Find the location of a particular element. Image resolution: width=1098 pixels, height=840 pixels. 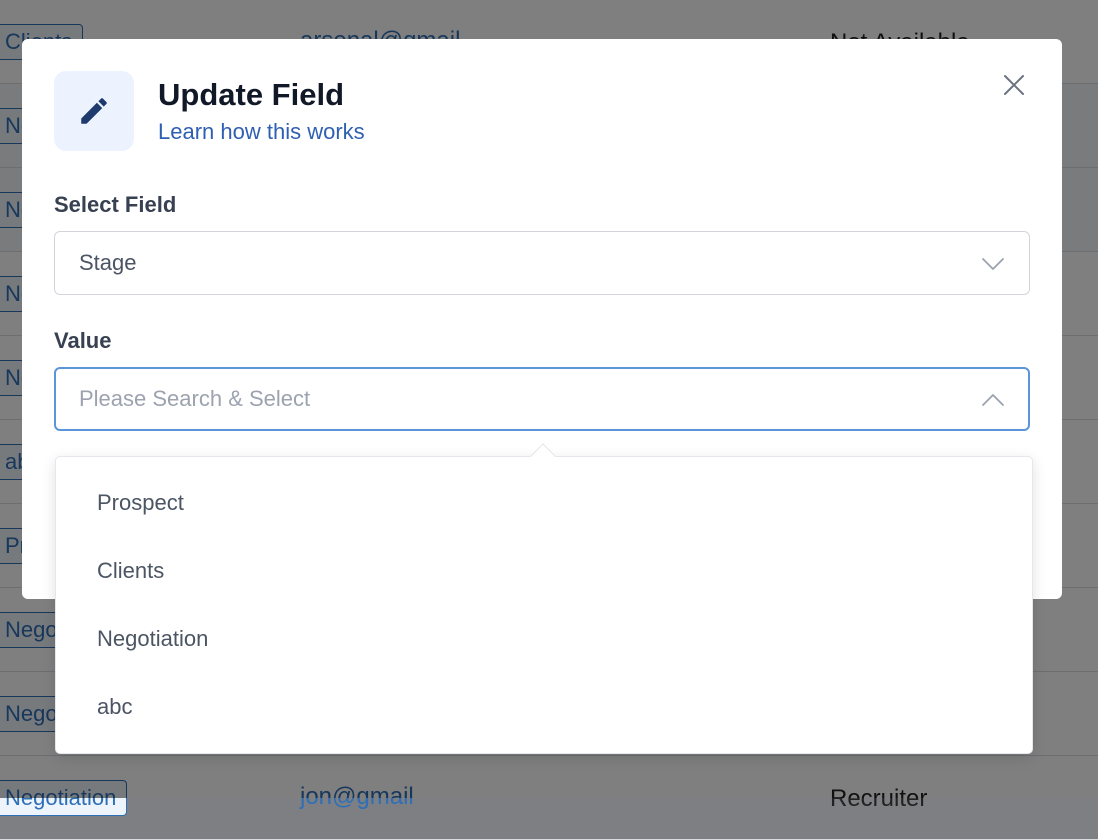

close-icon is located at coordinates (1014, 85).